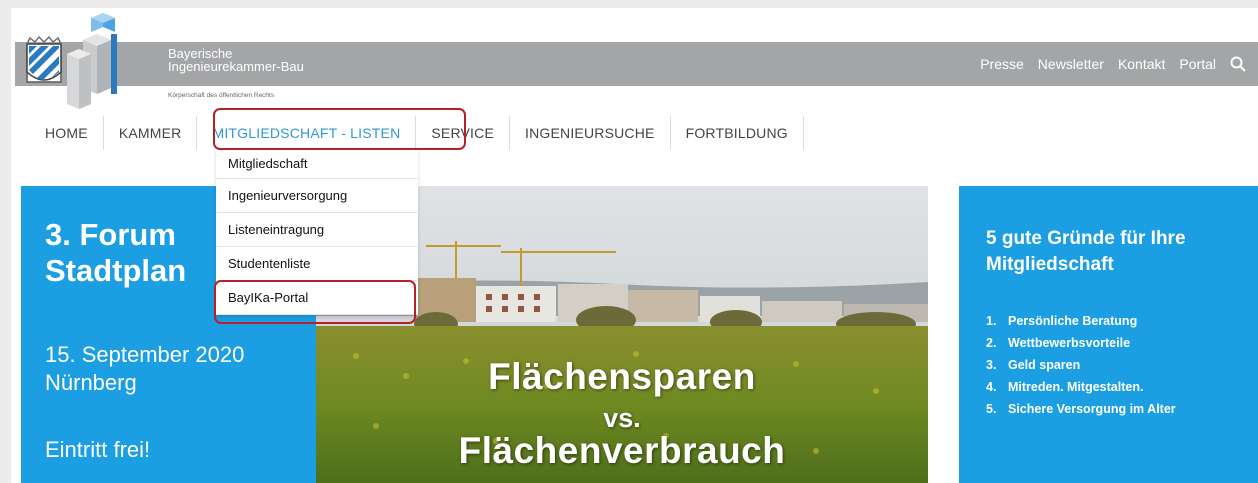  I want to click on reason-item: 5. Sichere Versorgung im Alter, so click(1081, 409).